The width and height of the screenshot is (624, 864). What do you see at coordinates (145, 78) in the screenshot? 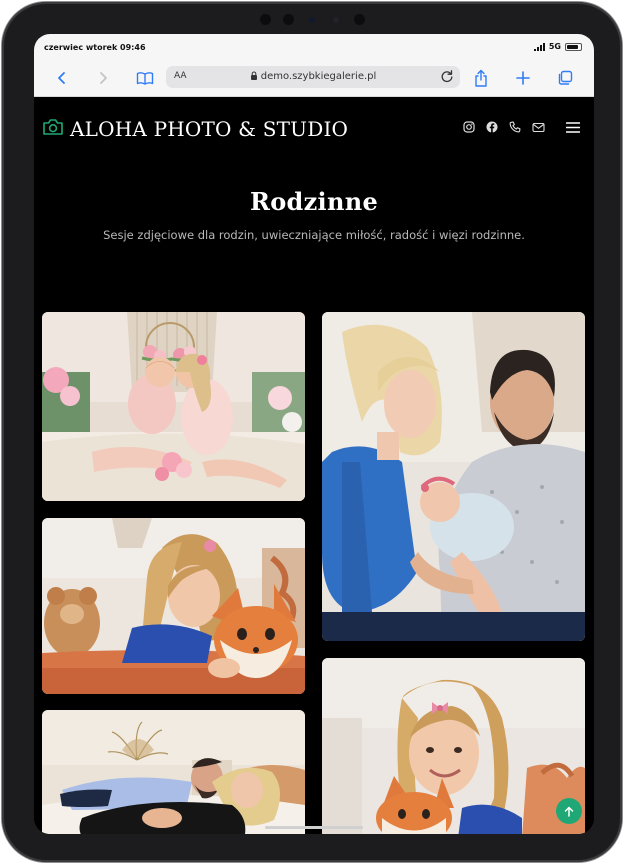
I see `bookmarks-book-icon` at bounding box center [145, 78].